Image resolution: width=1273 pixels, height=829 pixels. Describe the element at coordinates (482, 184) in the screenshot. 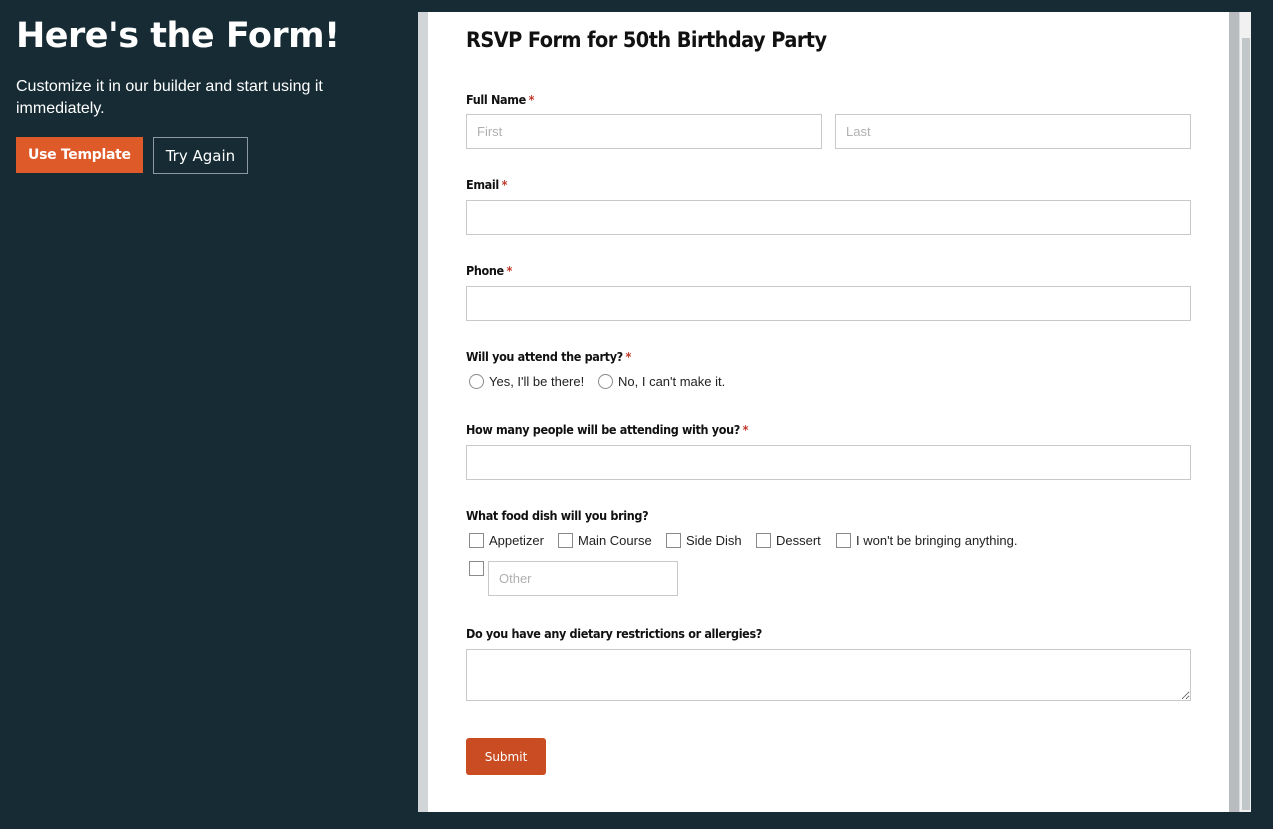

I see `email-label-text: Email` at that location.